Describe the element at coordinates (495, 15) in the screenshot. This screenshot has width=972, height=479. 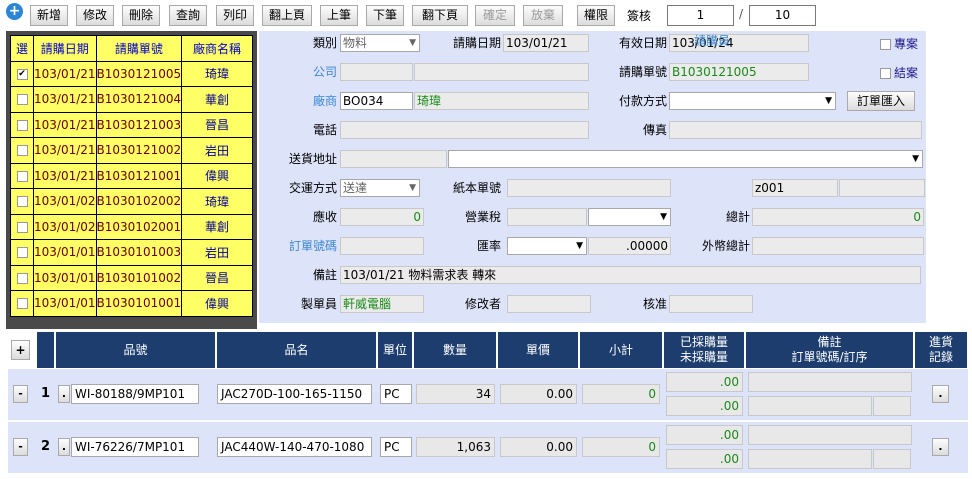
I see `confirm-button: 確定` at that location.